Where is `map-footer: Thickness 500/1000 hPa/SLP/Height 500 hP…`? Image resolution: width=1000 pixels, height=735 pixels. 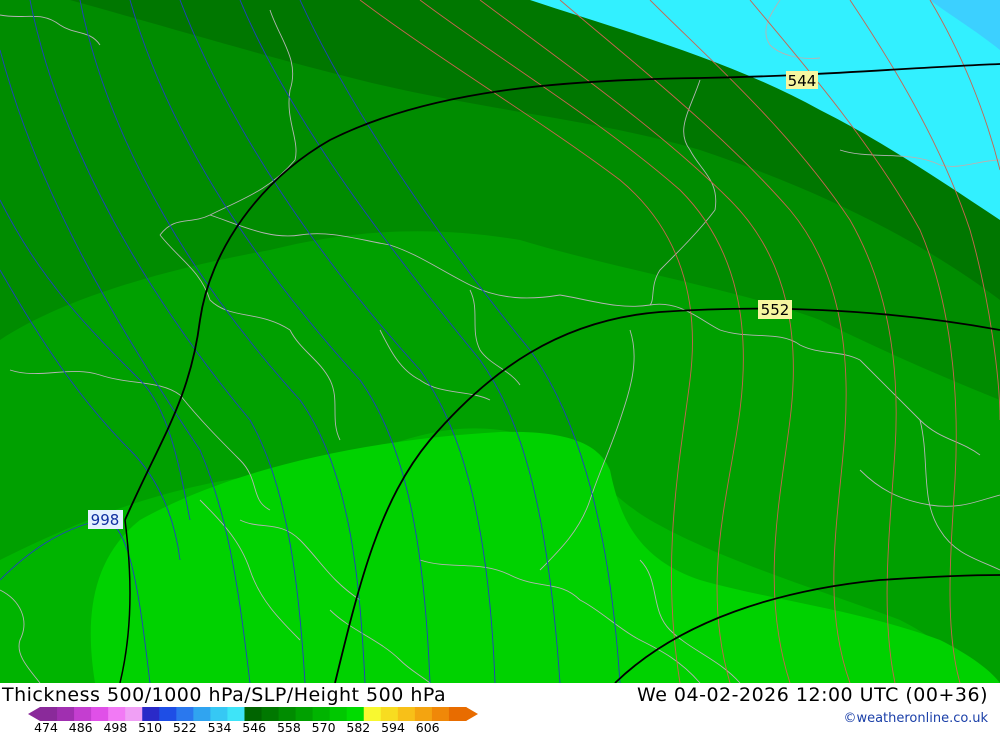 map-footer: Thickness 500/1000 hPa/SLP/Height 500 hP… is located at coordinates (500, 709).